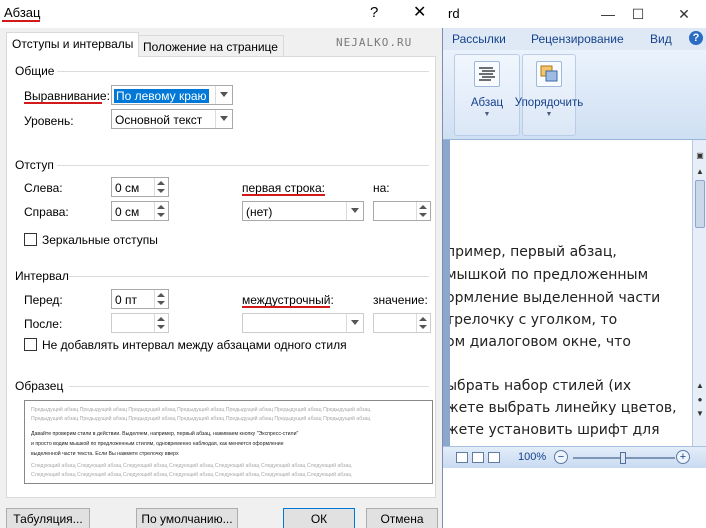 This screenshot has width=706, height=528. I want to click on indent-right-label: Справа:, so click(46, 212).